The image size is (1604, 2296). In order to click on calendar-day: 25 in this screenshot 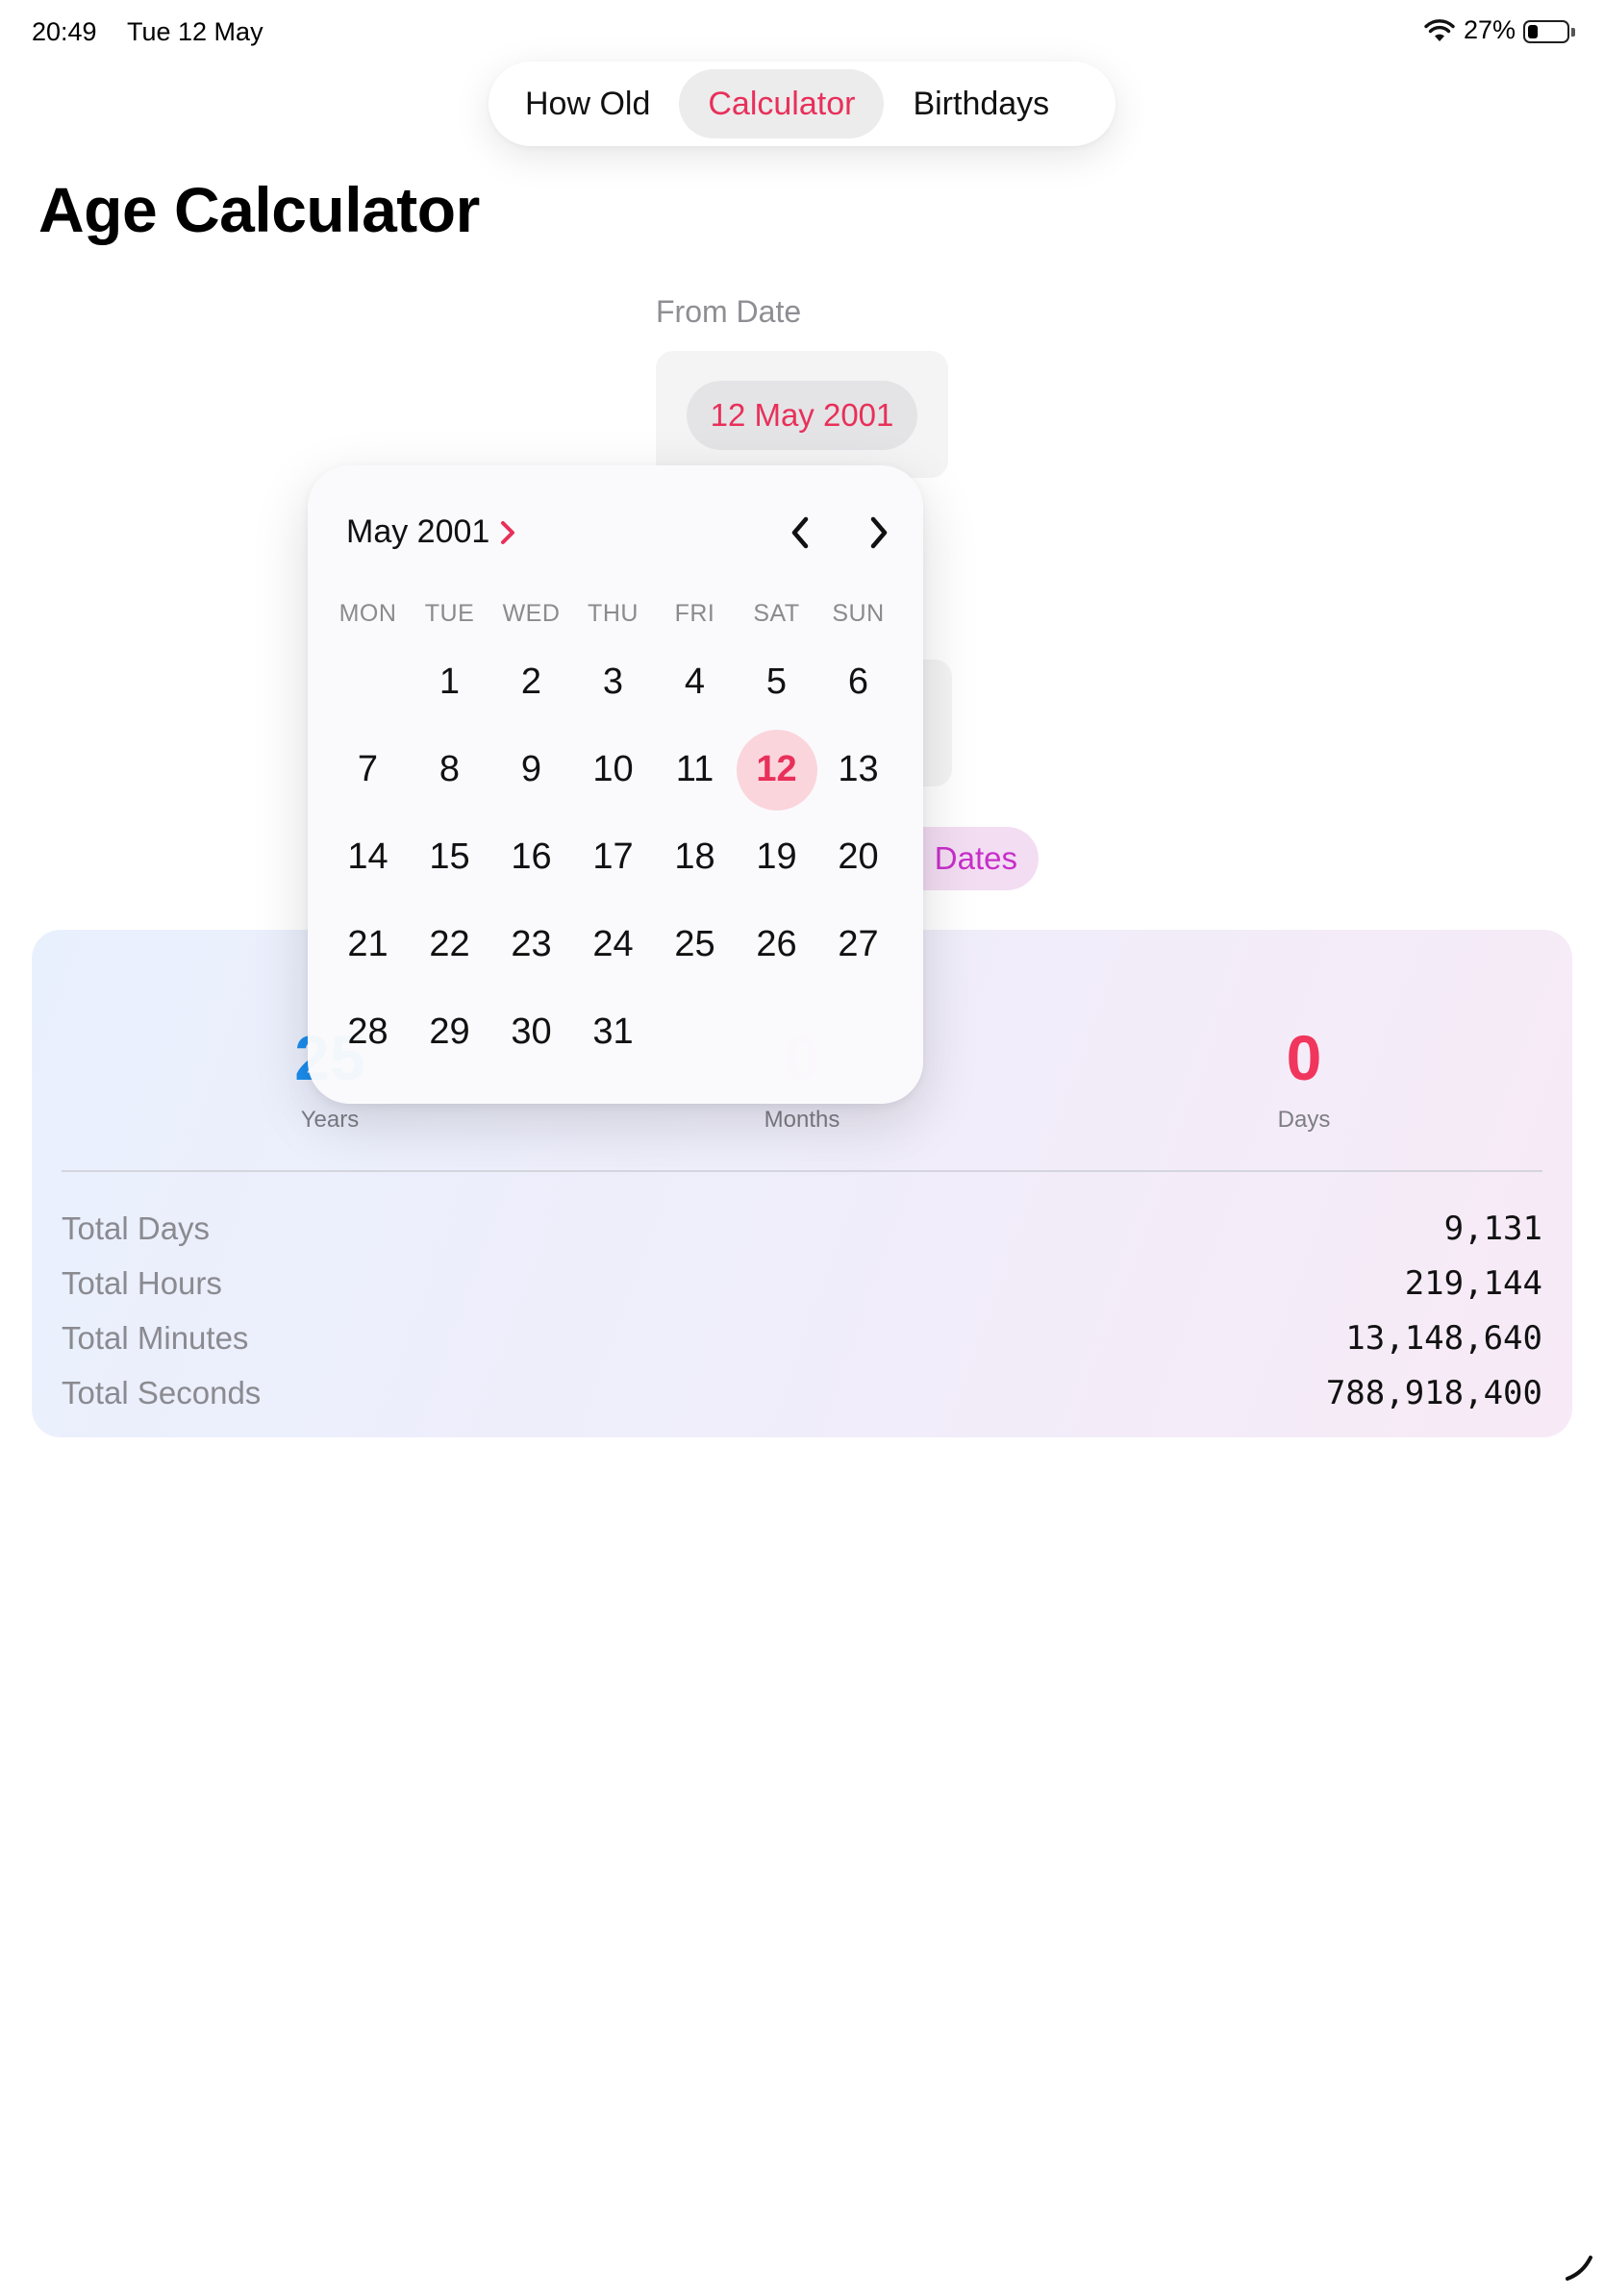, I will do `click(695, 944)`.